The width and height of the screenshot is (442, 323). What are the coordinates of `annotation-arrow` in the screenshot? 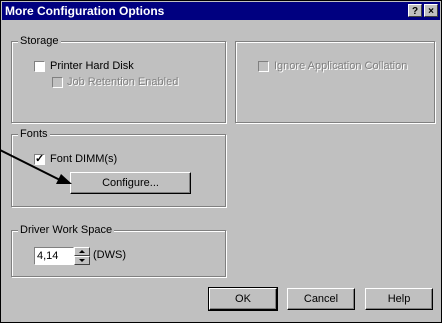 It's located at (36, 166).